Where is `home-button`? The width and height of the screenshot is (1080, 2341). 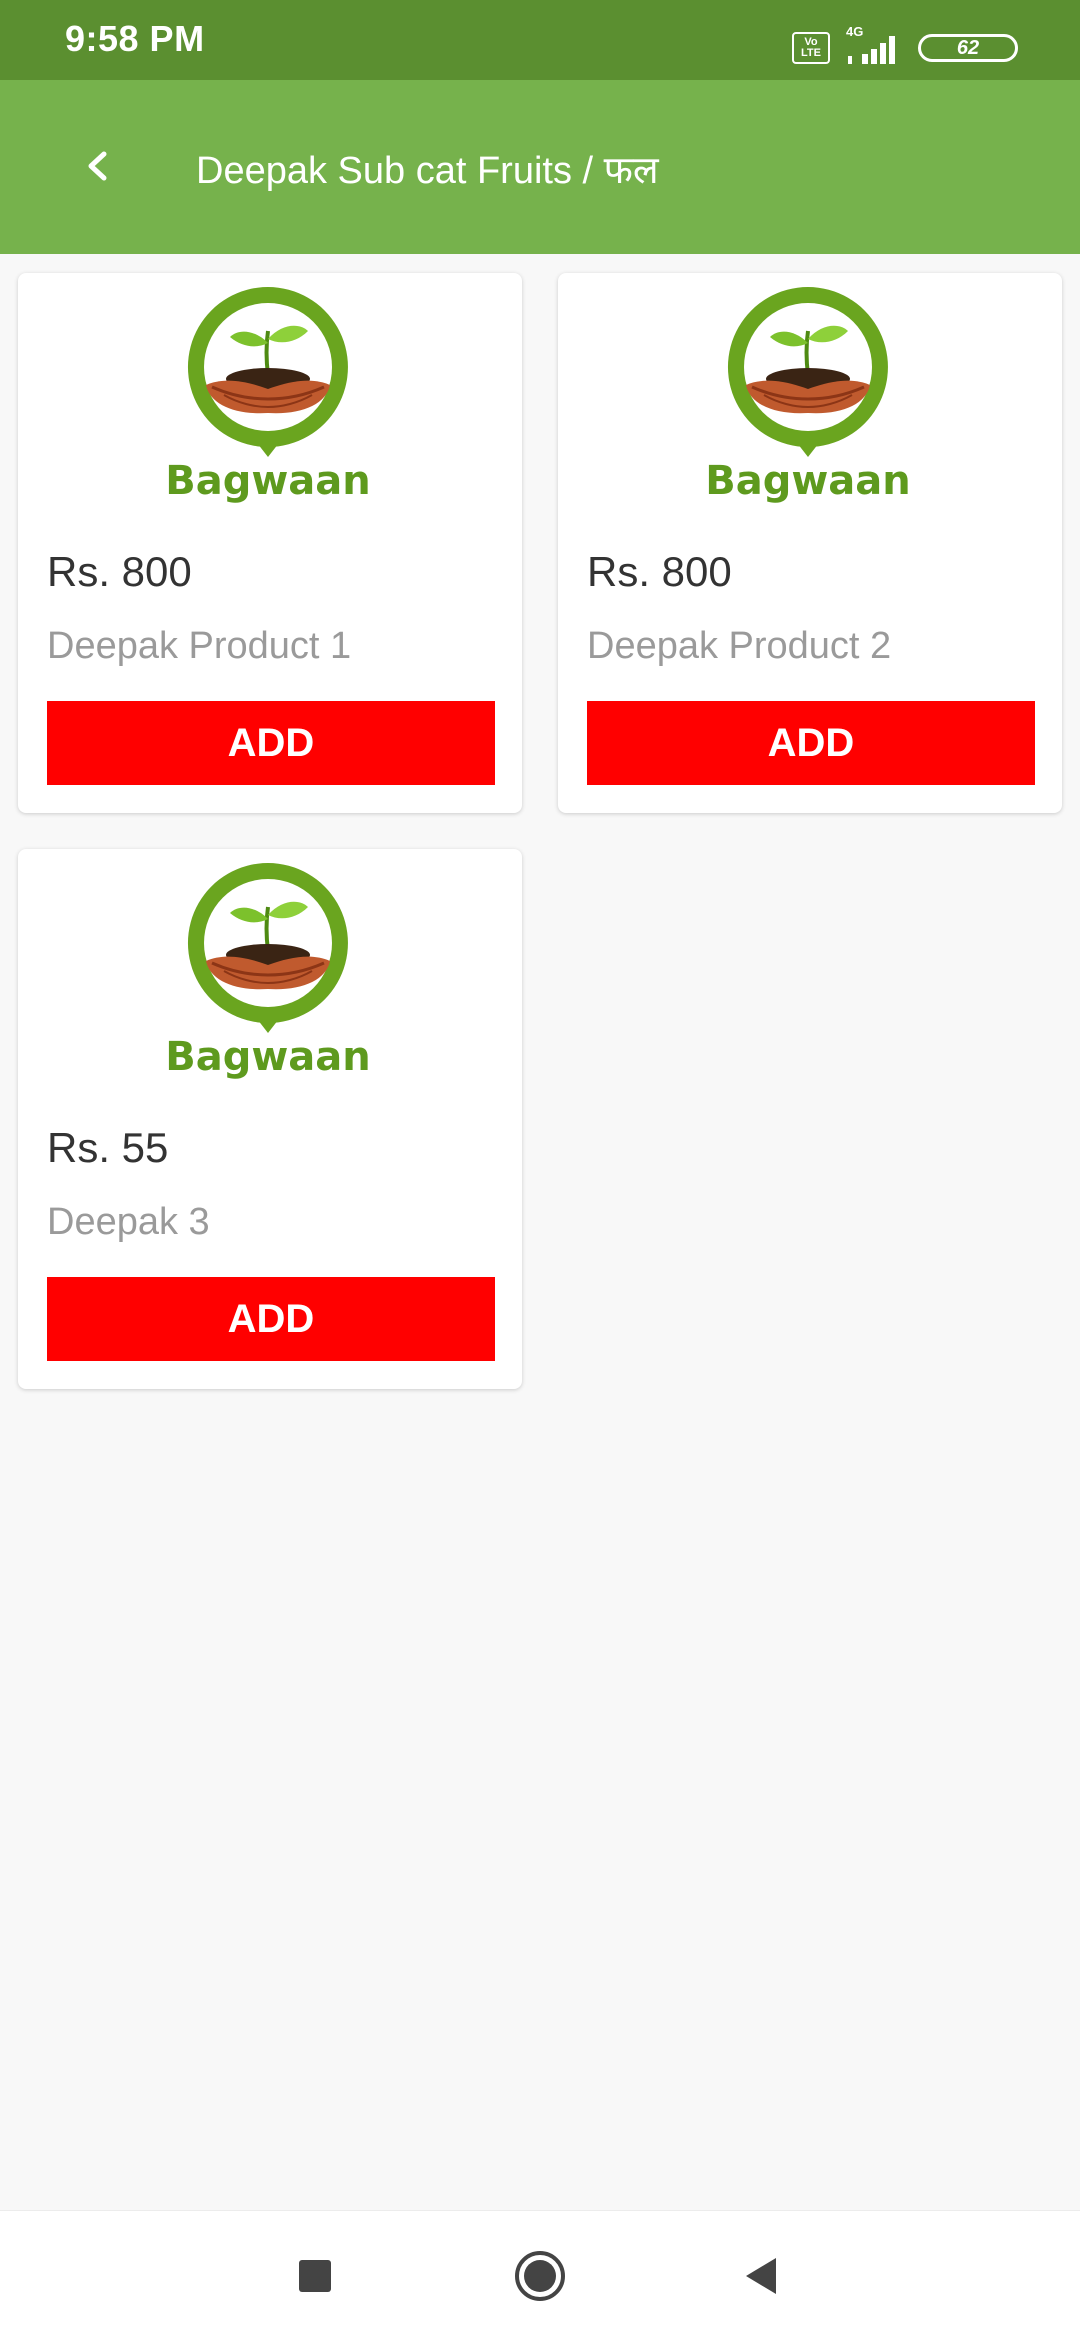
home-button is located at coordinates (540, 2276).